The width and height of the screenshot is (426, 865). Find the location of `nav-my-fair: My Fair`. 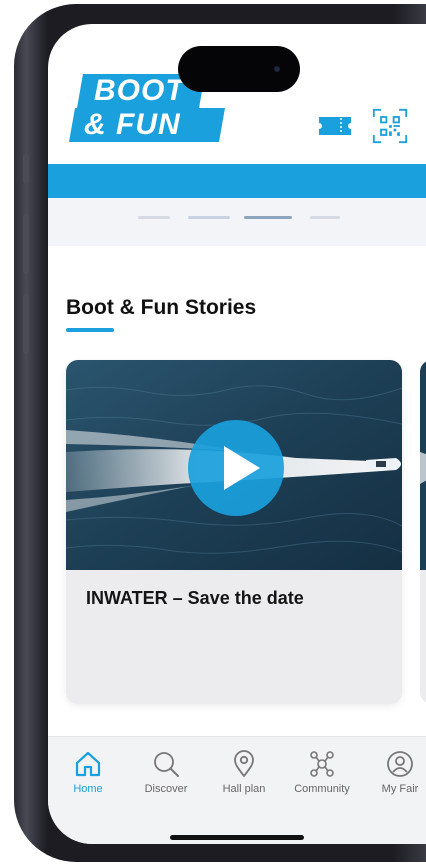

nav-my-fair: My Fair is located at coordinates (393, 784).